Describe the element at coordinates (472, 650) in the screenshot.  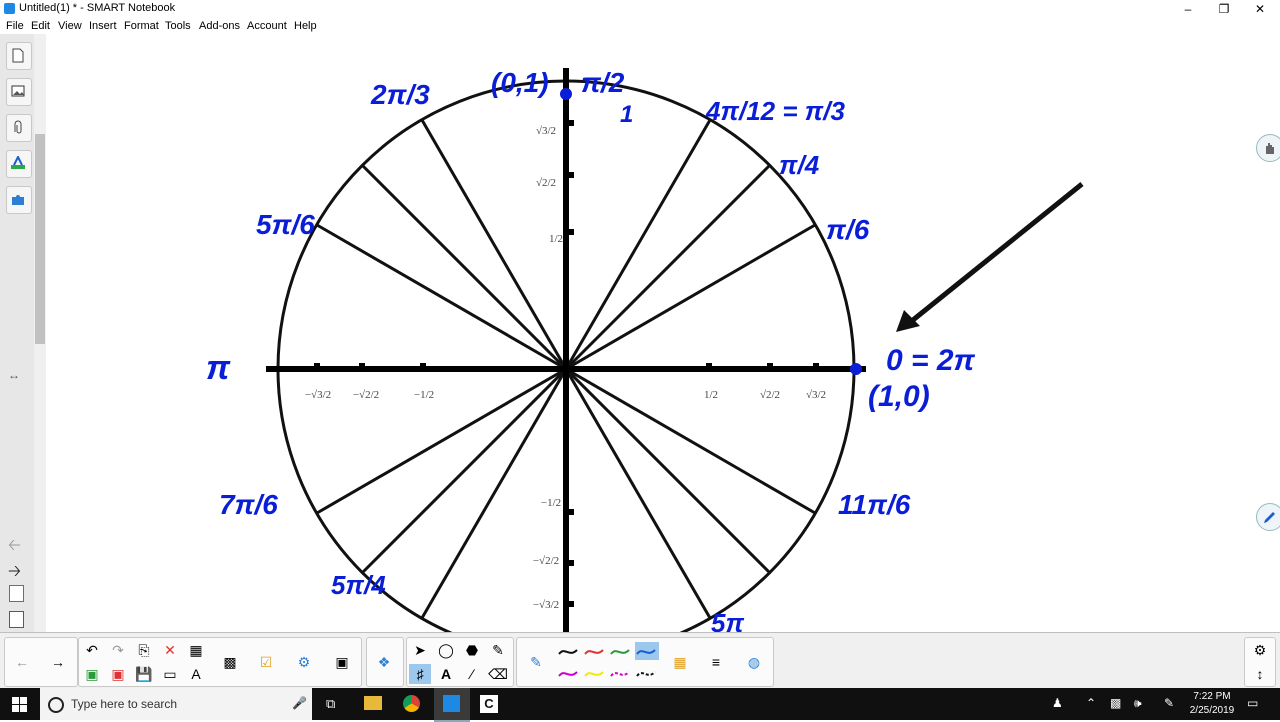
I see `fill-tool: ⬣` at that location.